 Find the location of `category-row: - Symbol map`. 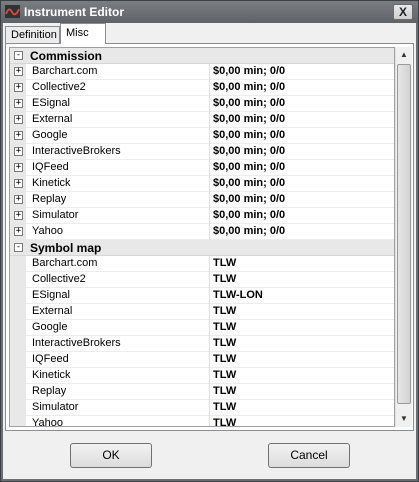

category-row: - Symbol map is located at coordinates (202, 248).